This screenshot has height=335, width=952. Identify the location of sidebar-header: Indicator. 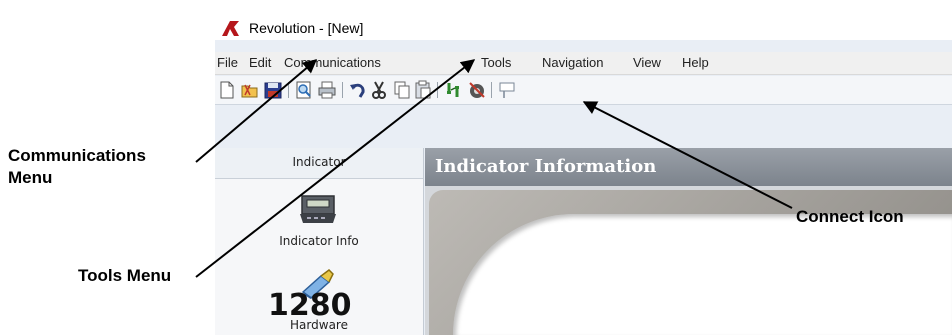
(319, 163).